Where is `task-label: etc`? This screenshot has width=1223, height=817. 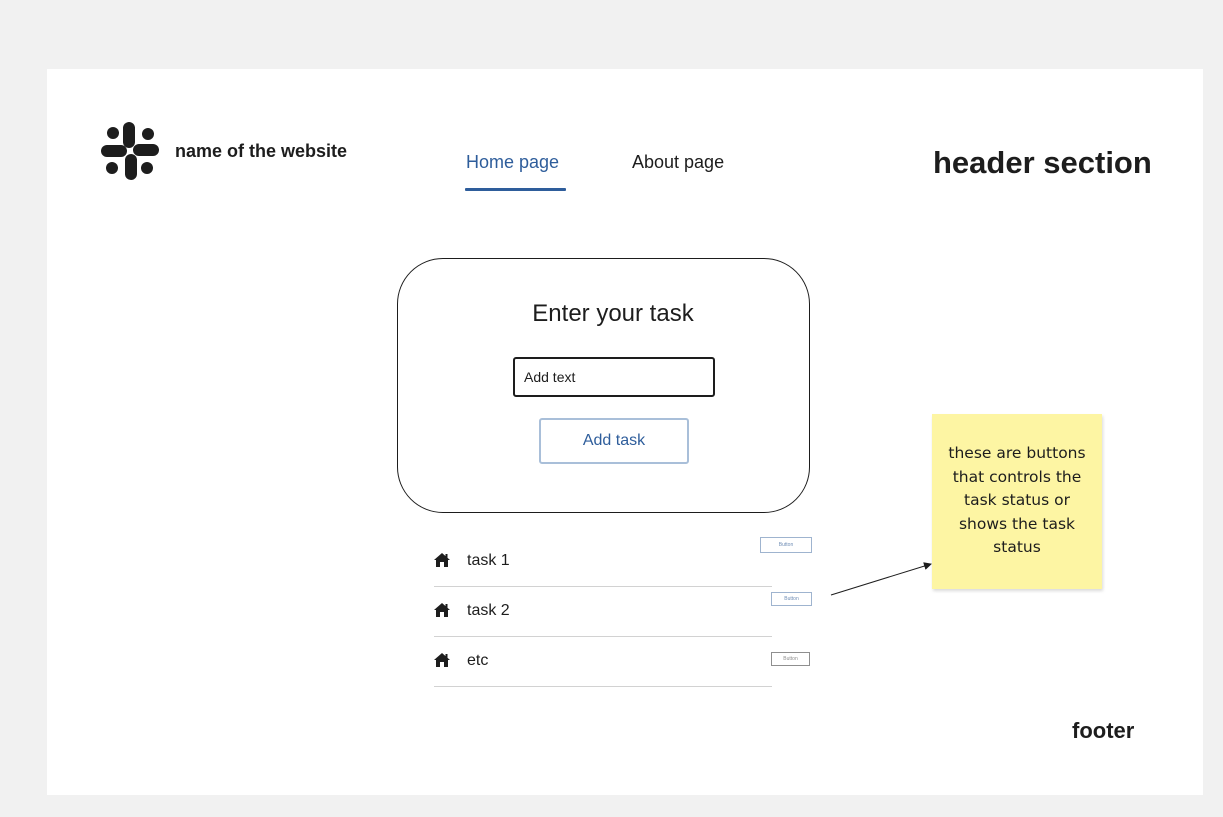
task-label: etc is located at coordinates (478, 660).